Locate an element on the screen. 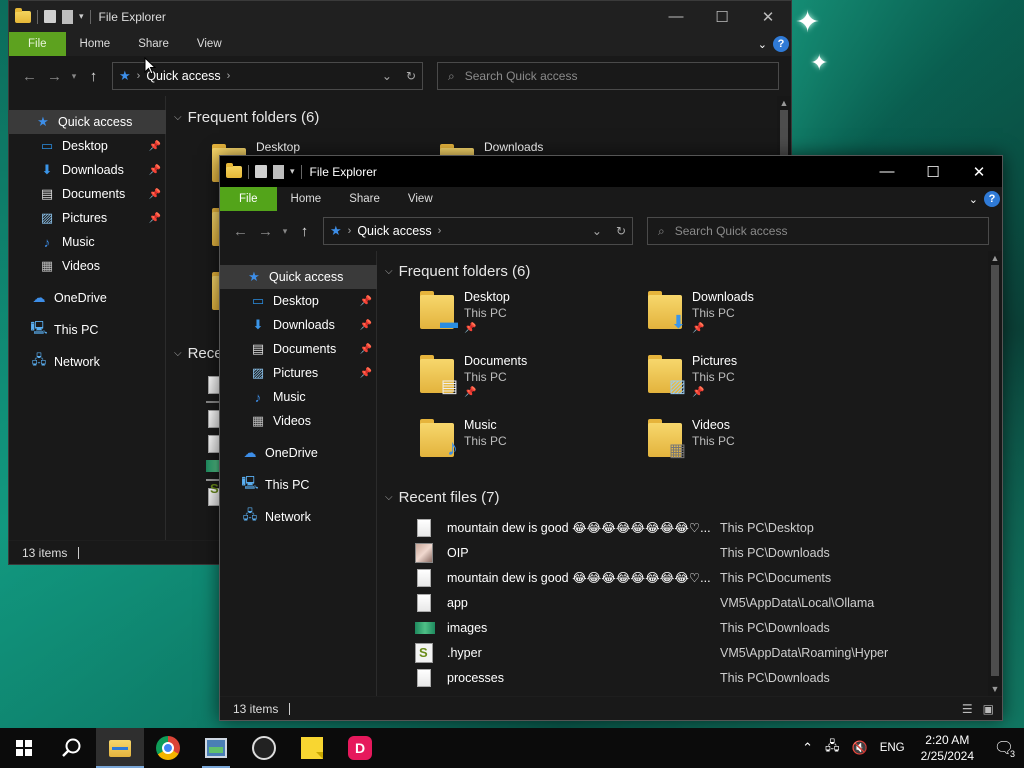 Image resolution: width=1024 pixels, height=768 pixels. action-center-button: 🗨 3 is located at coordinates (1004, 748).